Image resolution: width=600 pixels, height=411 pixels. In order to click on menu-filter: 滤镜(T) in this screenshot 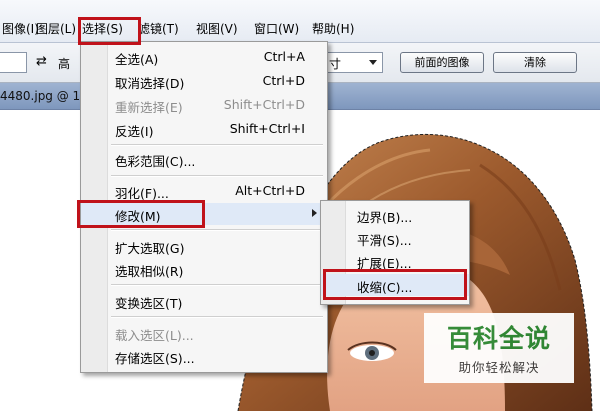, I will do `click(158, 29)`.